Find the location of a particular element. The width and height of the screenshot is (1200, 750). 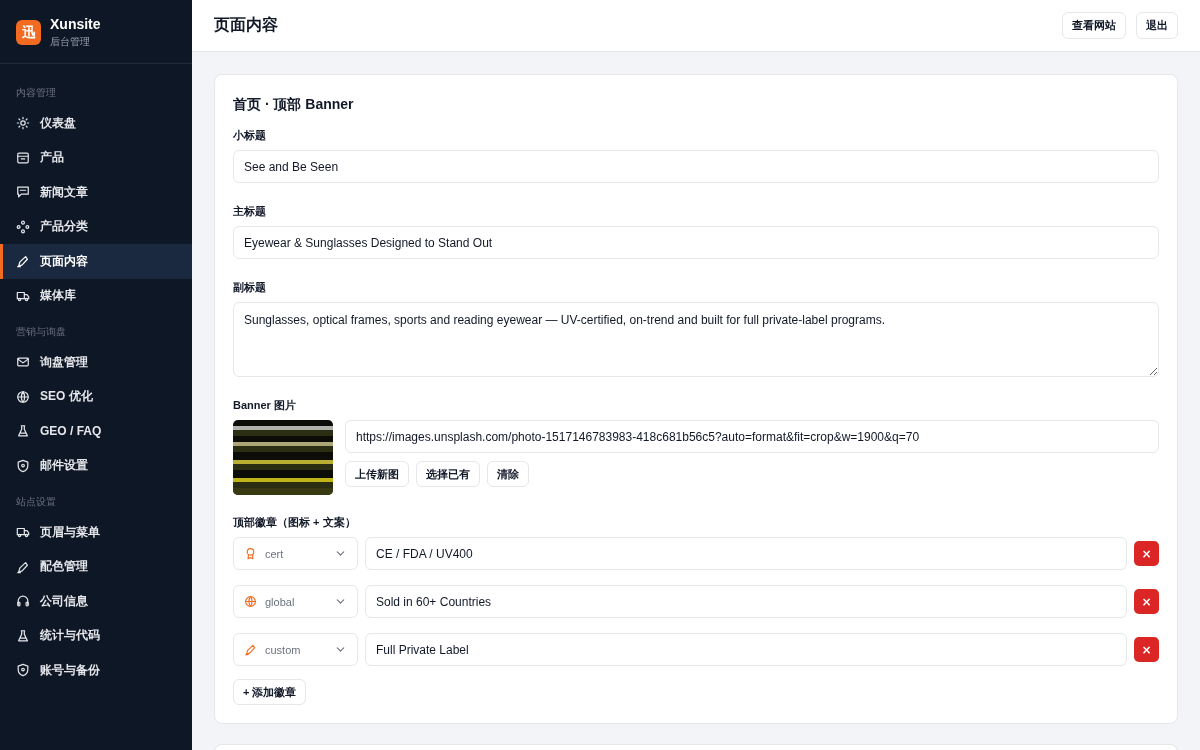

field-label: 主标题 is located at coordinates (250, 211).